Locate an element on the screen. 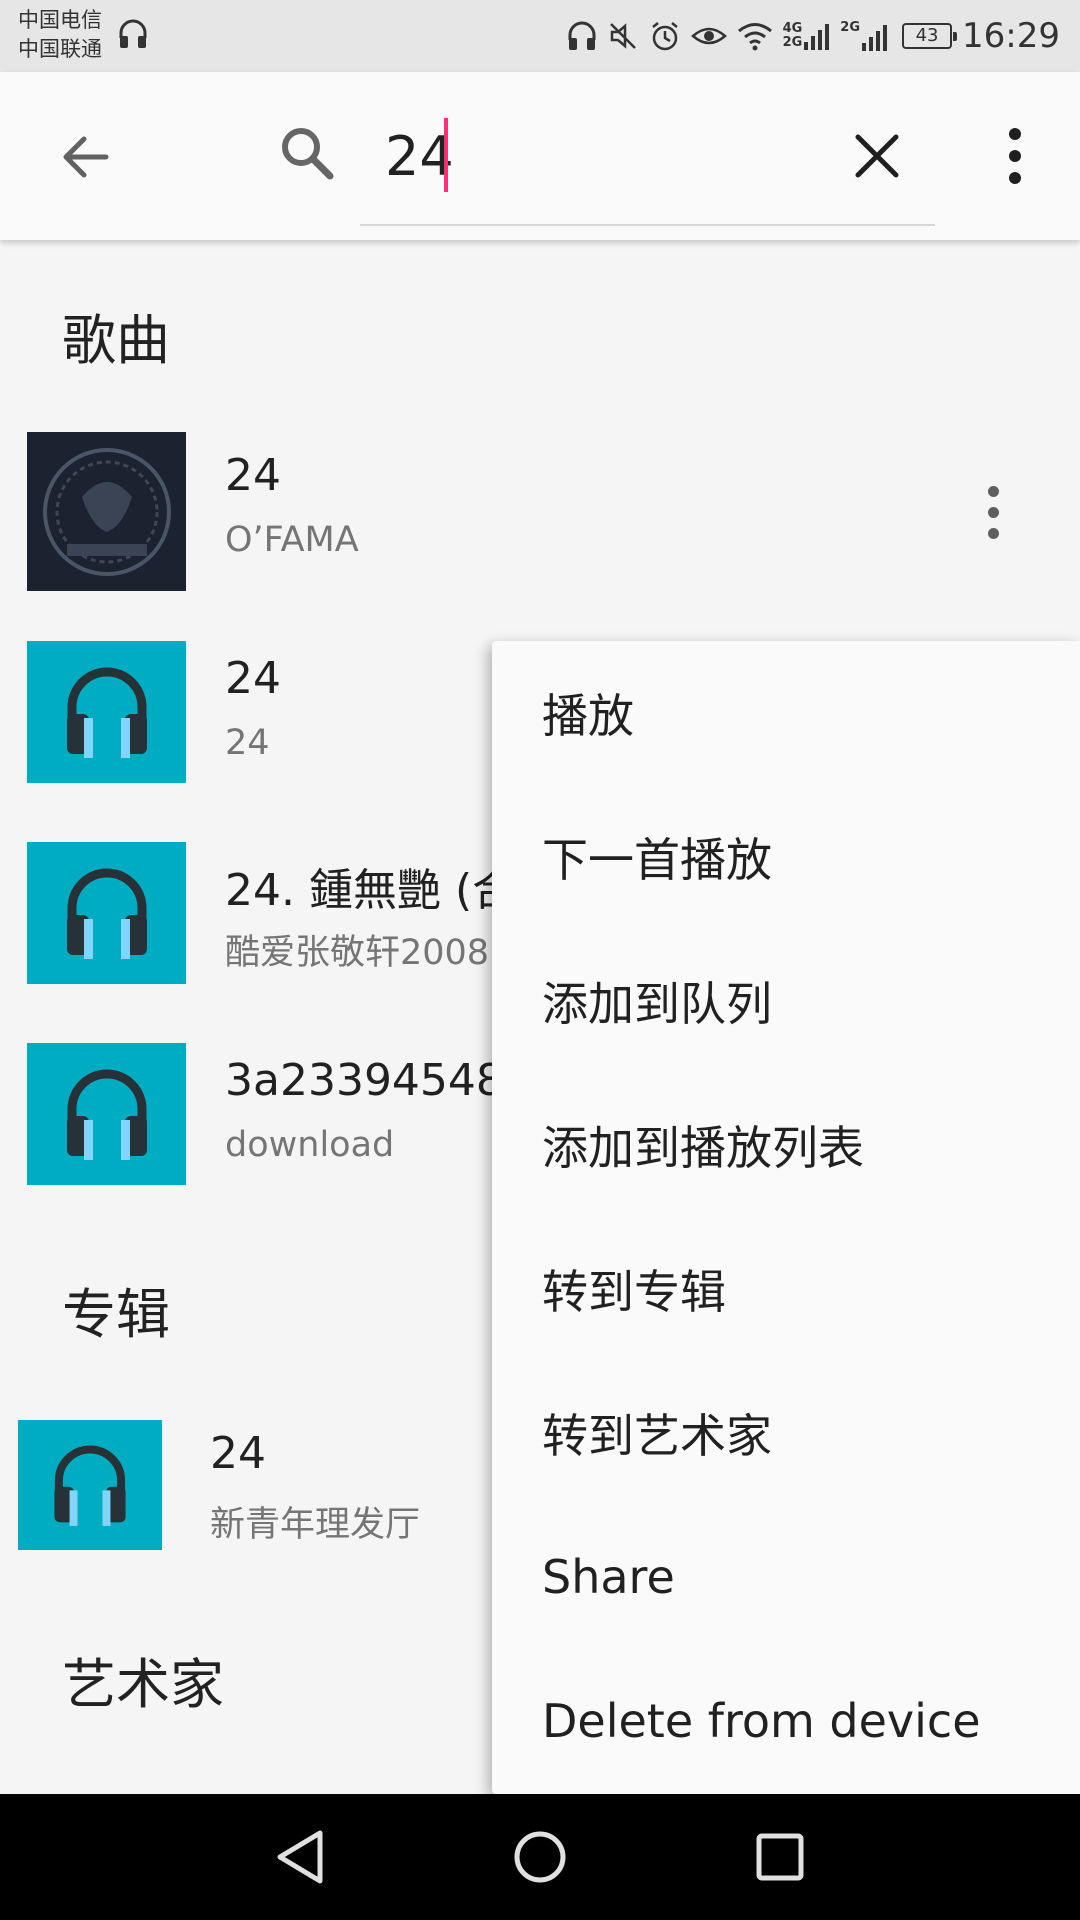  menu-item-share: Share is located at coordinates (786, 1577).